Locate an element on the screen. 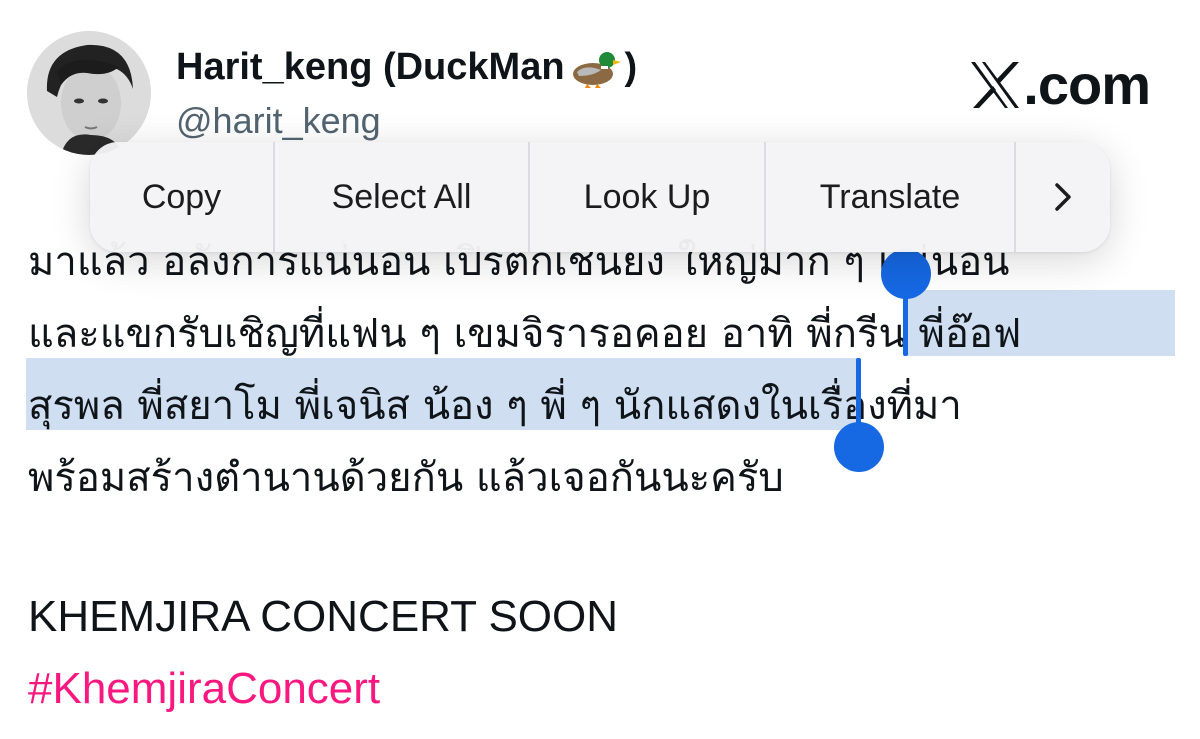 The image size is (1200, 739). profile-photo is located at coordinates (89, 93).